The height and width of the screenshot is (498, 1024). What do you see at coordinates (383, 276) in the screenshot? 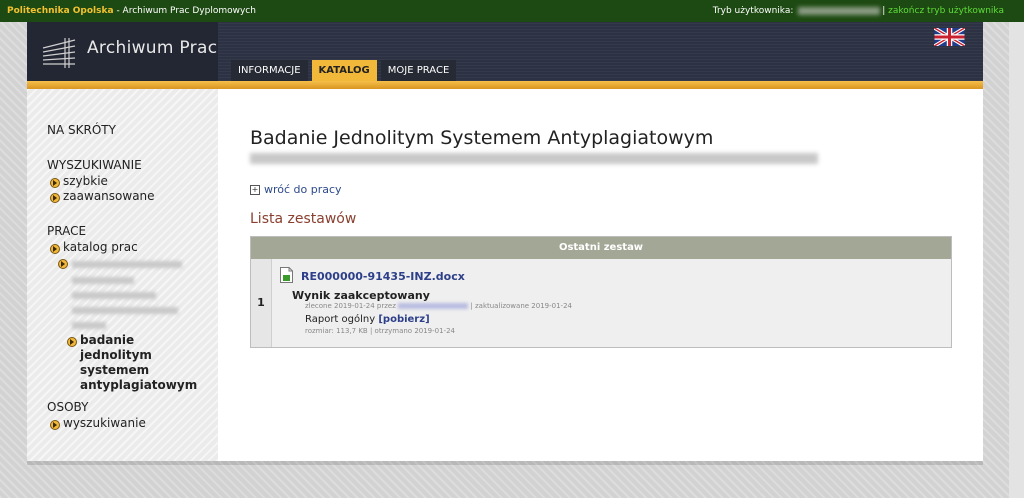
I see `file-link: RE000000-91435-INZ.docx` at bounding box center [383, 276].